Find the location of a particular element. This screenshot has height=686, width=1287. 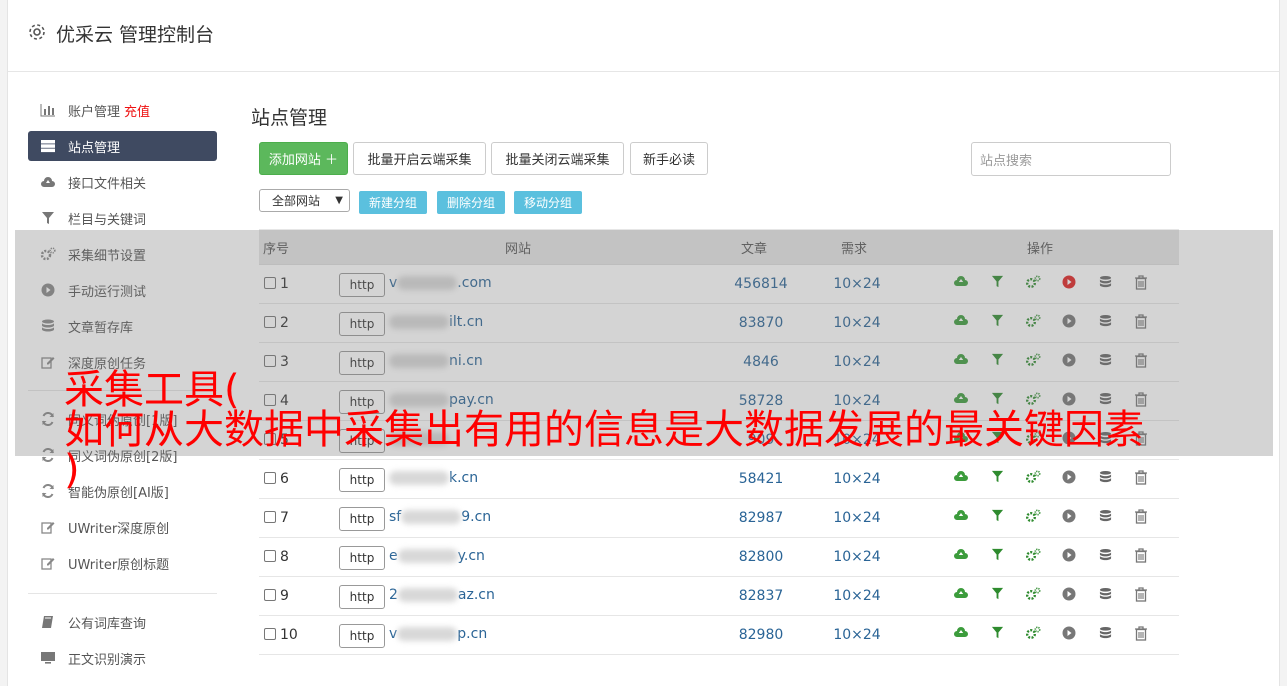

group-select: 全部网站 ▼ is located at coordinates (304, 200).